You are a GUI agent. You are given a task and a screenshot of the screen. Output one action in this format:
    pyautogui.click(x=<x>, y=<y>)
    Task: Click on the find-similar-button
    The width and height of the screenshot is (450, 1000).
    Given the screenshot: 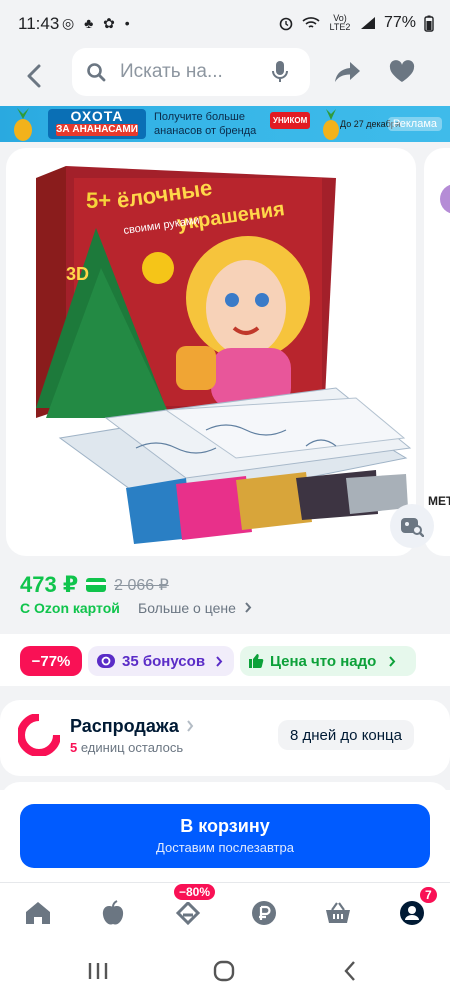 What is the action you would take?
    pyautogui.click(x=412, y=526)
    